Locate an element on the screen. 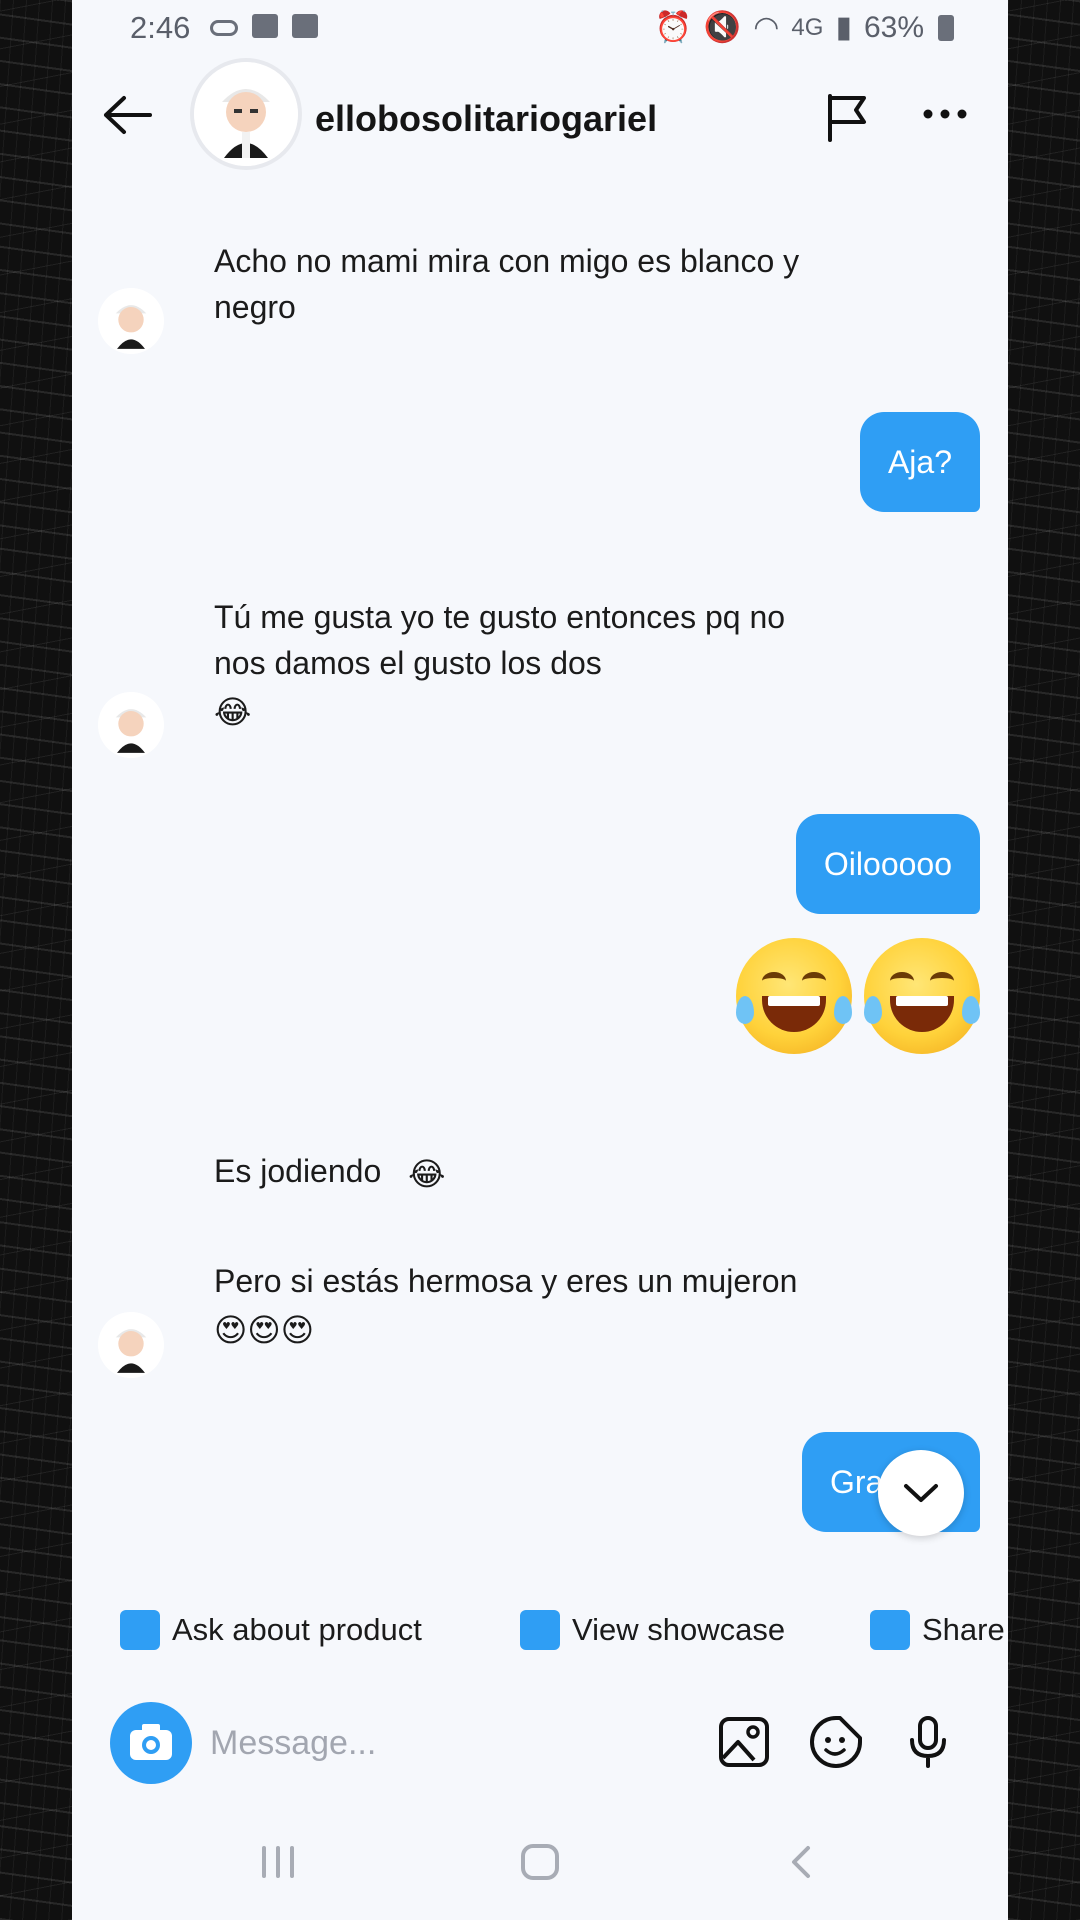 This screenshot has height=1920, width=1080. message-text: Aja? is located at coordinates (919, 462).